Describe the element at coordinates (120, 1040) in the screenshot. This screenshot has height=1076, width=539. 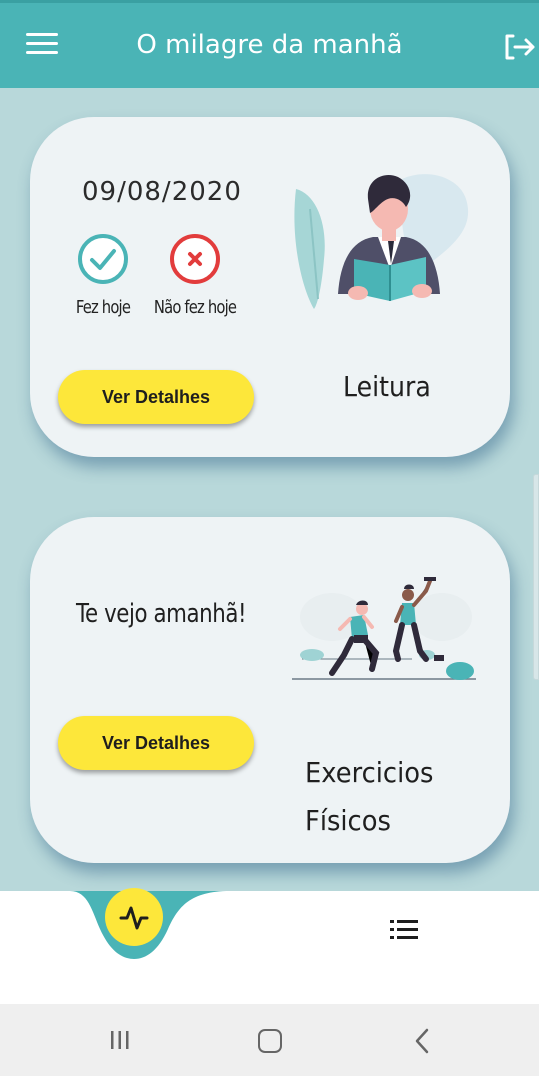
I see `recent-apps-icon` at that location.